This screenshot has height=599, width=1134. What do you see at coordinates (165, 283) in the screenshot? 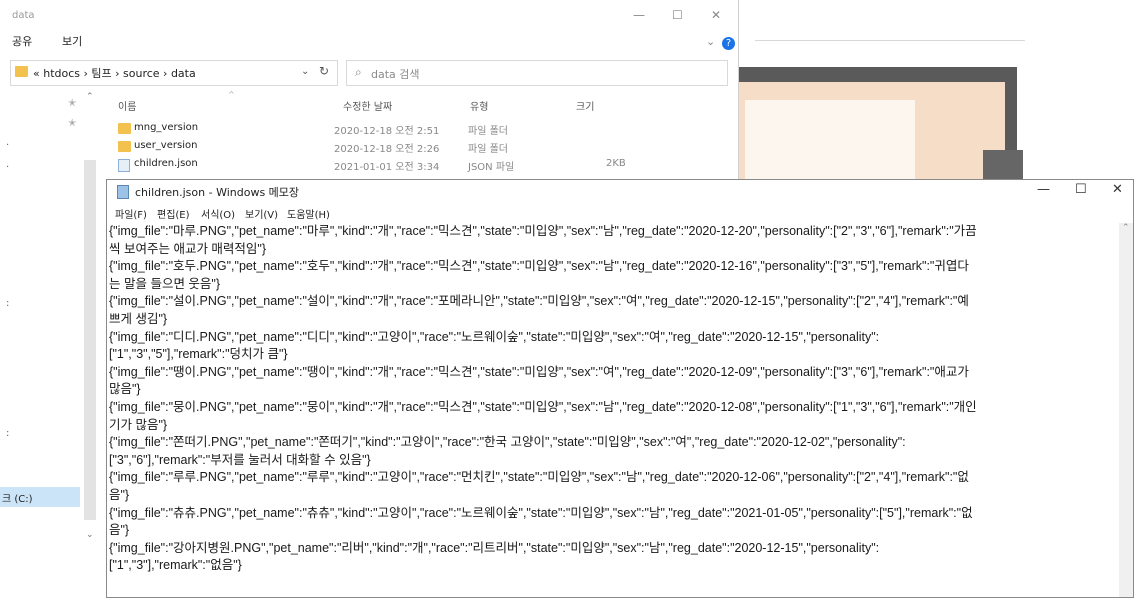
I see `text-line: 는 말을 들으면 웃음"}` at bounding box center [165, 283].